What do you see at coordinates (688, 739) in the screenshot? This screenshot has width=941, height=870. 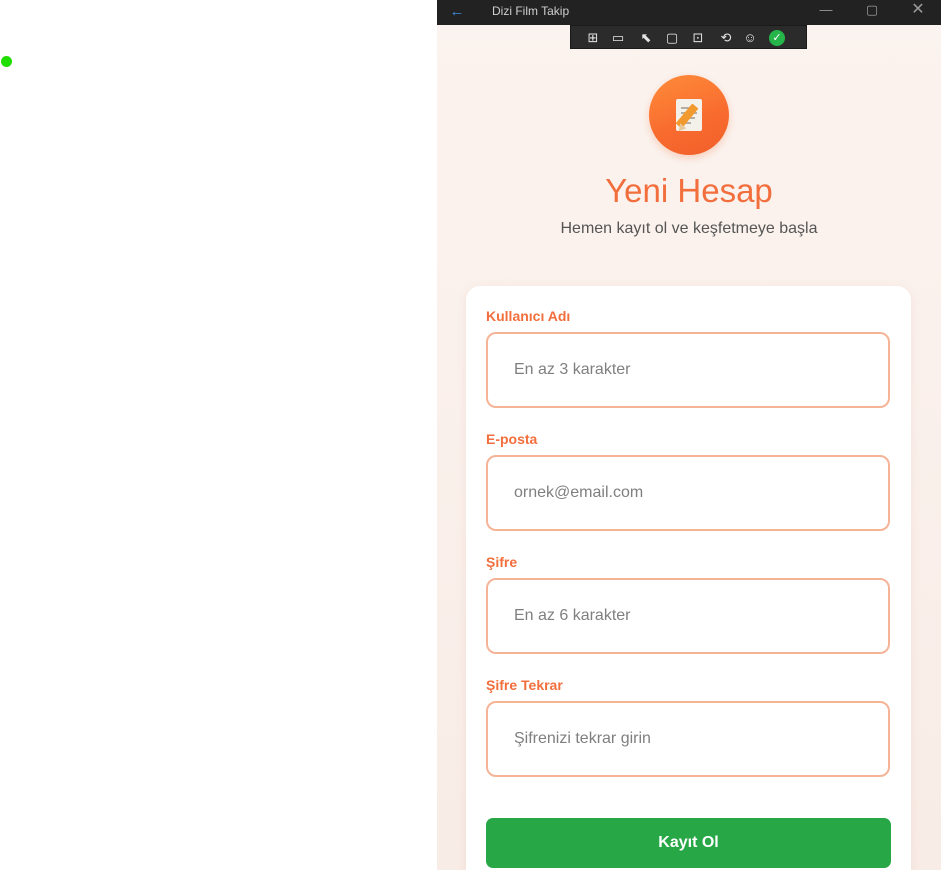 I see `password-confirm-input` at bounding box center [688, 739].